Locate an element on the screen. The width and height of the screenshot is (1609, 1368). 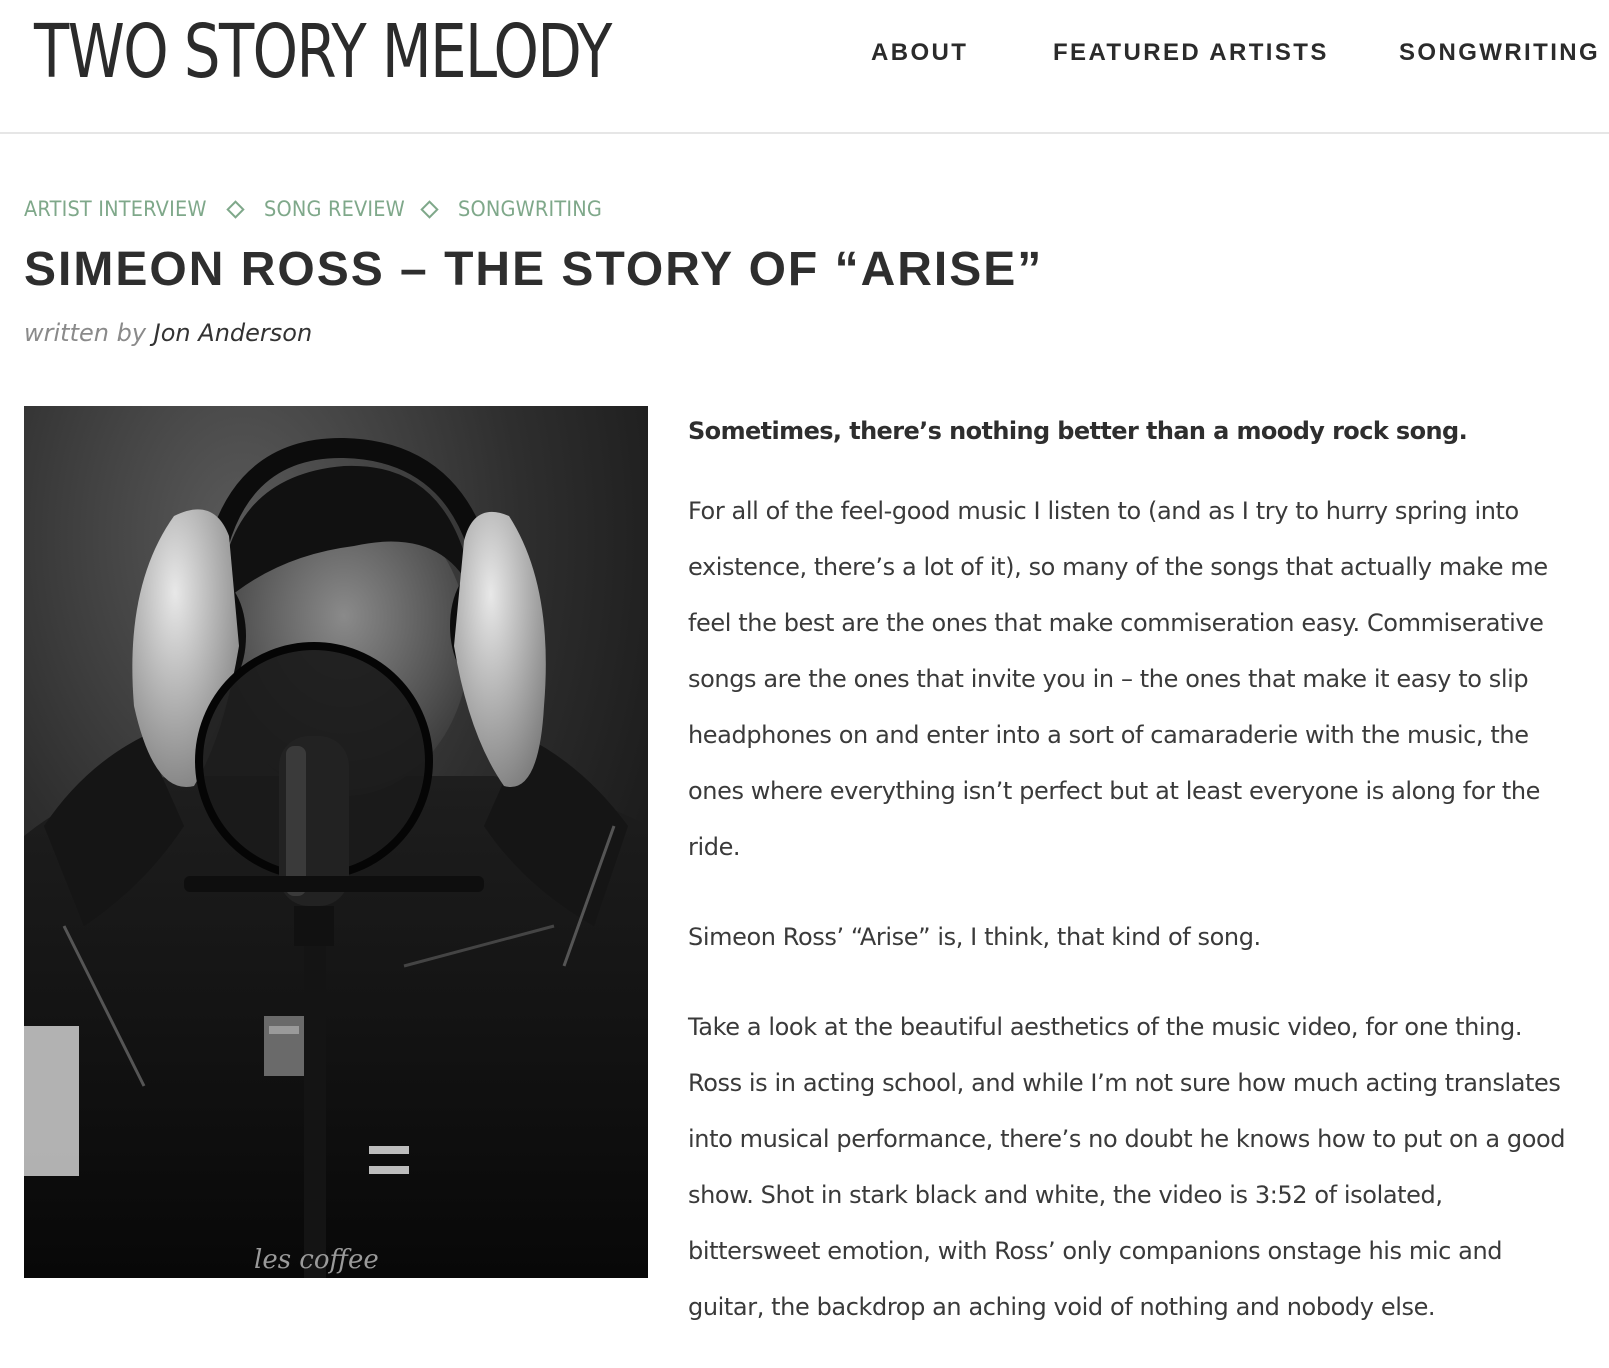
byline-prefix: written by is located at coordinates (85, 333).